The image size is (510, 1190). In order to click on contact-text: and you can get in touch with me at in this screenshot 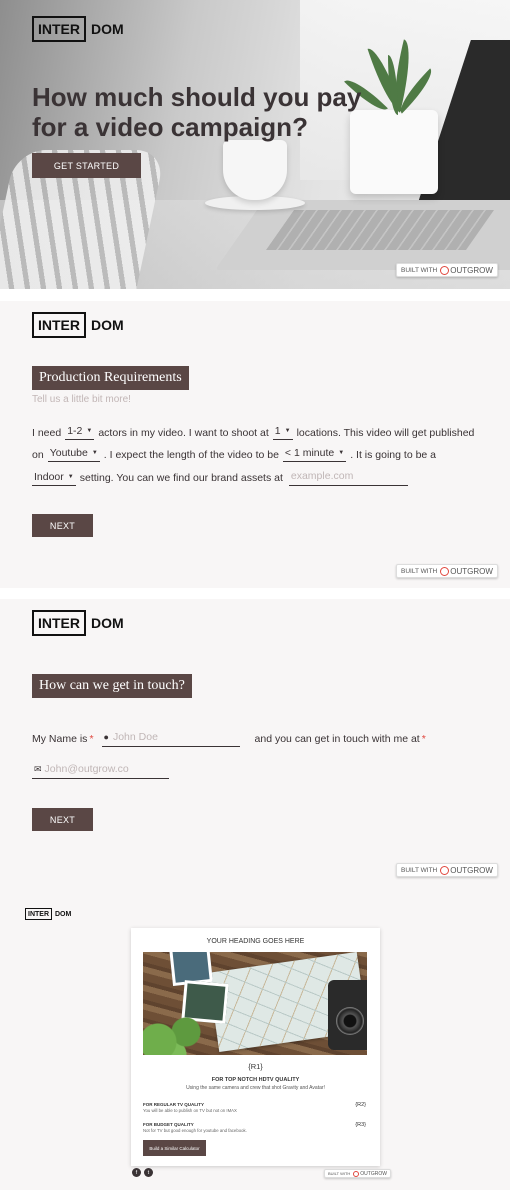, I will do `click(337, 739)`.